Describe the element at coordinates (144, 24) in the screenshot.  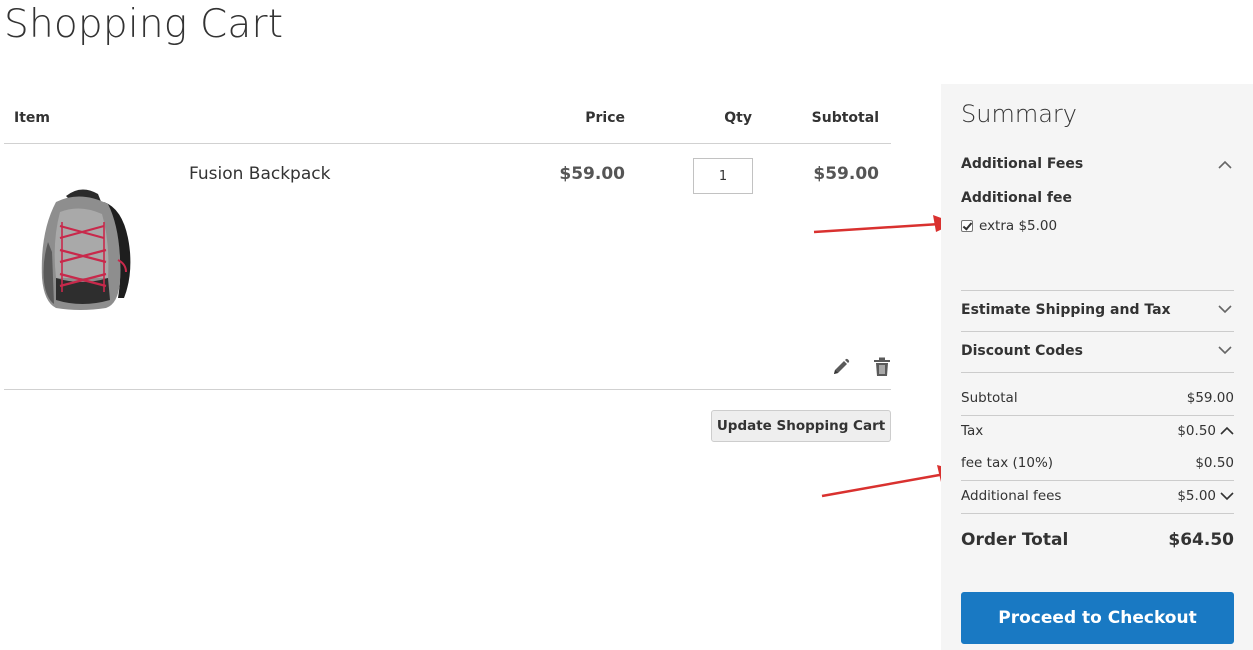
I see `page-title: Shopping Cart` at that location.